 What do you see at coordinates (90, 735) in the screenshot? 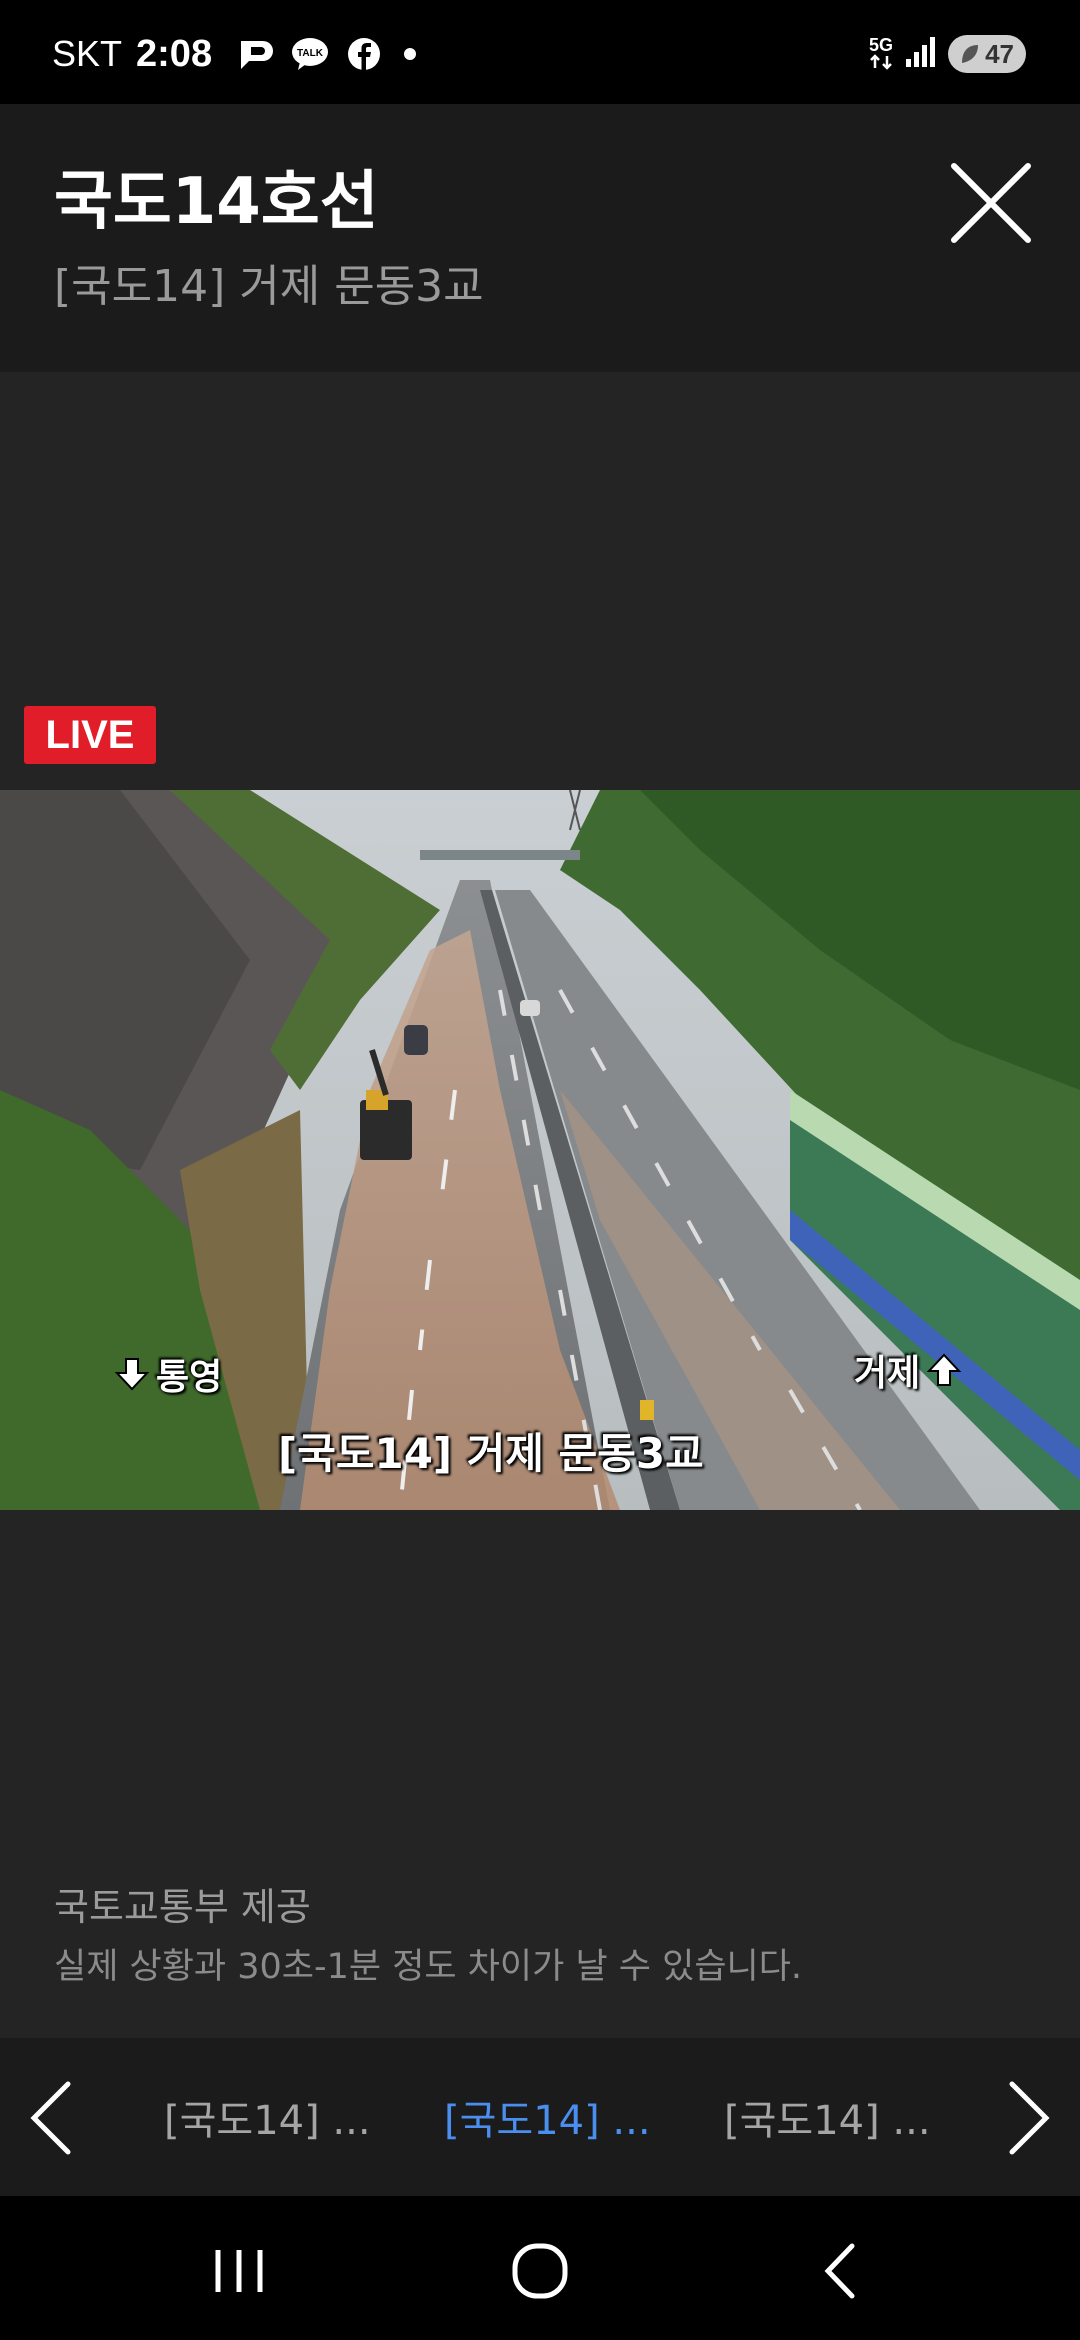
I see `live-badge: LIVE` at bounding box center [90, 735].